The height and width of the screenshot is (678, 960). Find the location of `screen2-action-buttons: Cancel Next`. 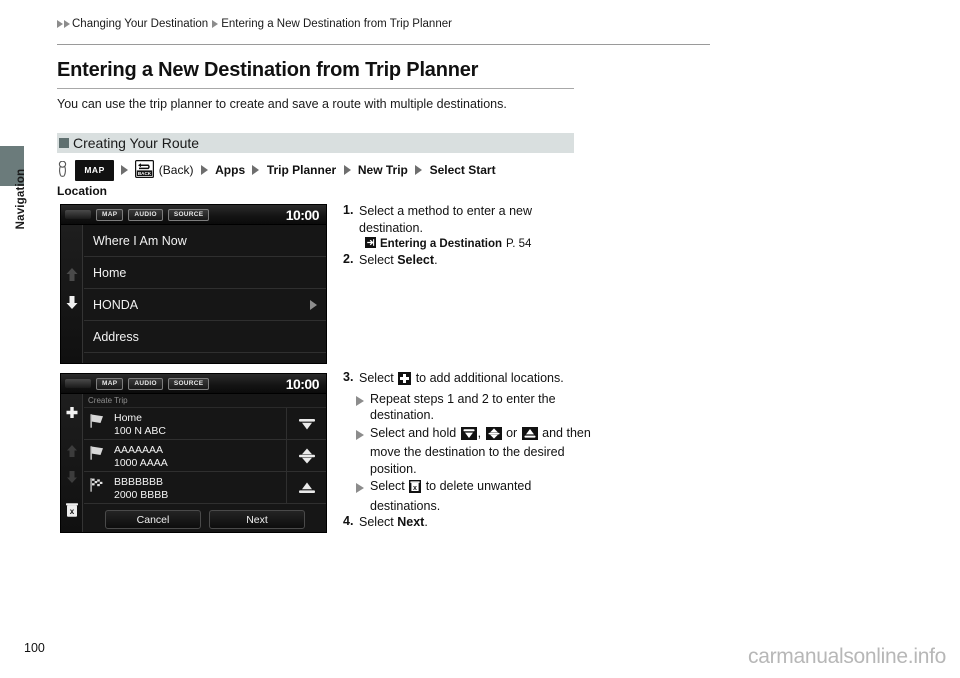

screen2-action-buttons: Cancel Next is located at coordinates (205, 518).